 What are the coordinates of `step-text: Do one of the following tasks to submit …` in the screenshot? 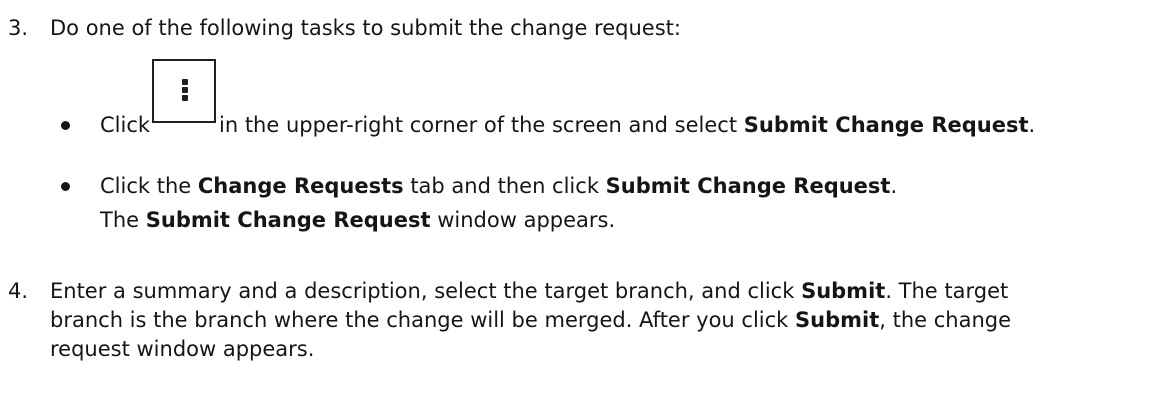 It's located at (365, 28).